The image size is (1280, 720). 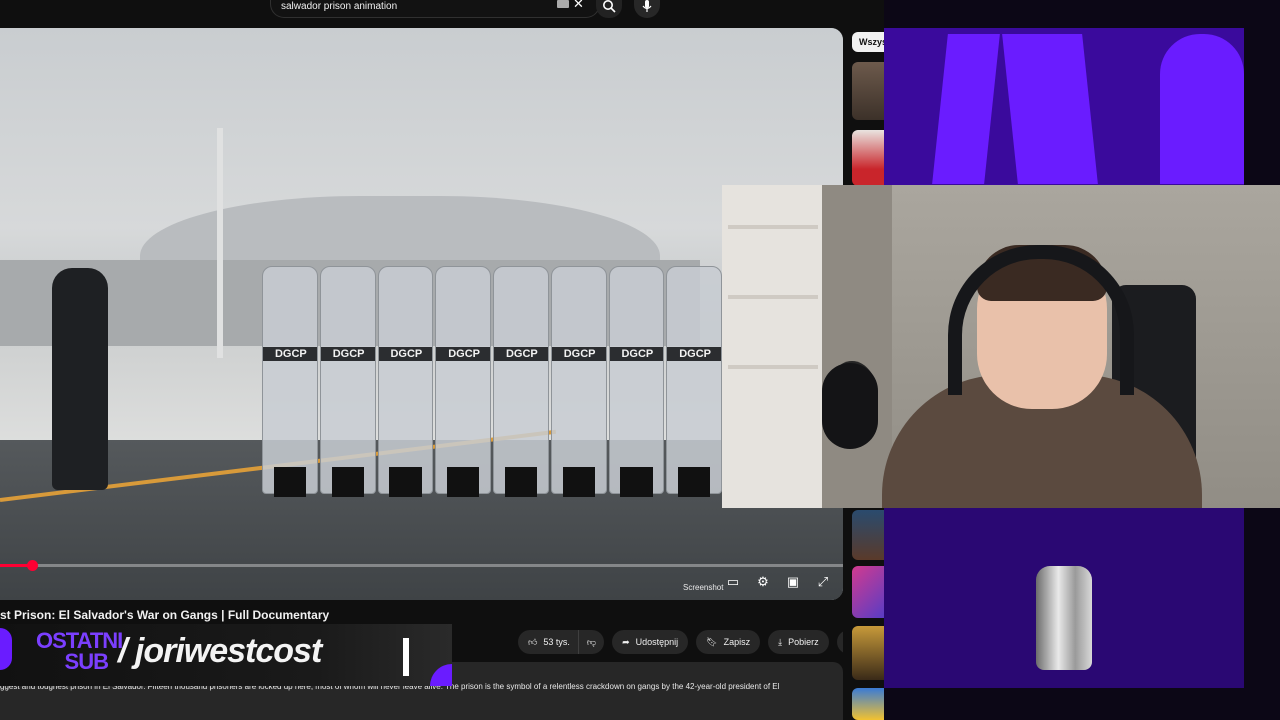 I want to click on theater-mode-icon: ▣, so click(x=793, y=582).